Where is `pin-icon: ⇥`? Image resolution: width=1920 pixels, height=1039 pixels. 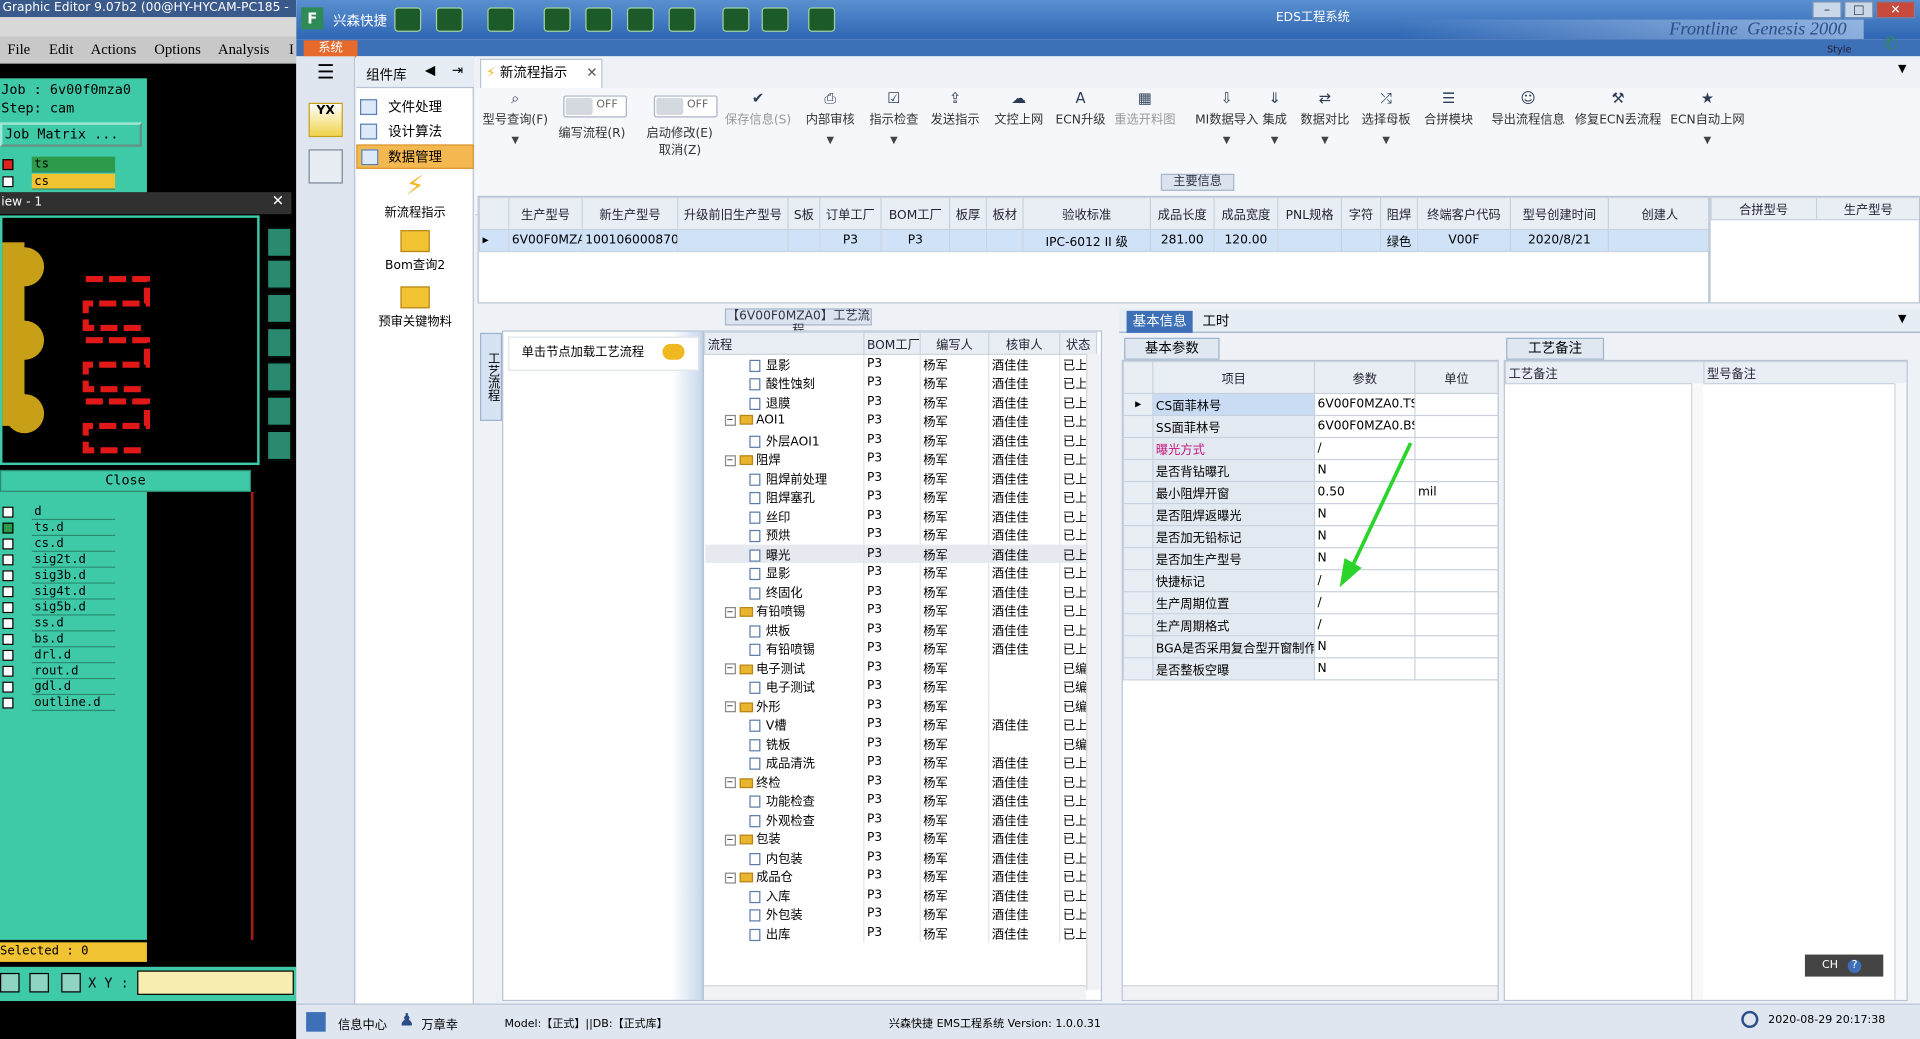 pin-icon: ⇥ is located at coordinates (457, 70).